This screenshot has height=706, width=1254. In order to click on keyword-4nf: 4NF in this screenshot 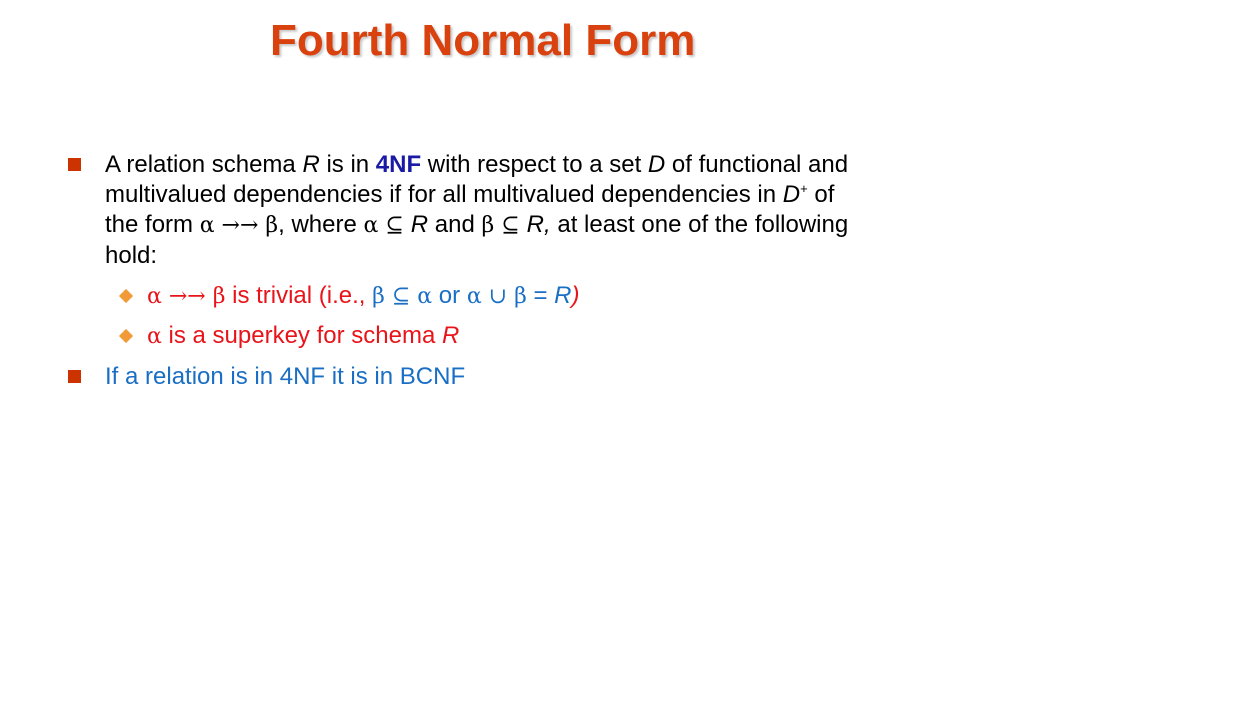, I will do `click(398, 164)`.